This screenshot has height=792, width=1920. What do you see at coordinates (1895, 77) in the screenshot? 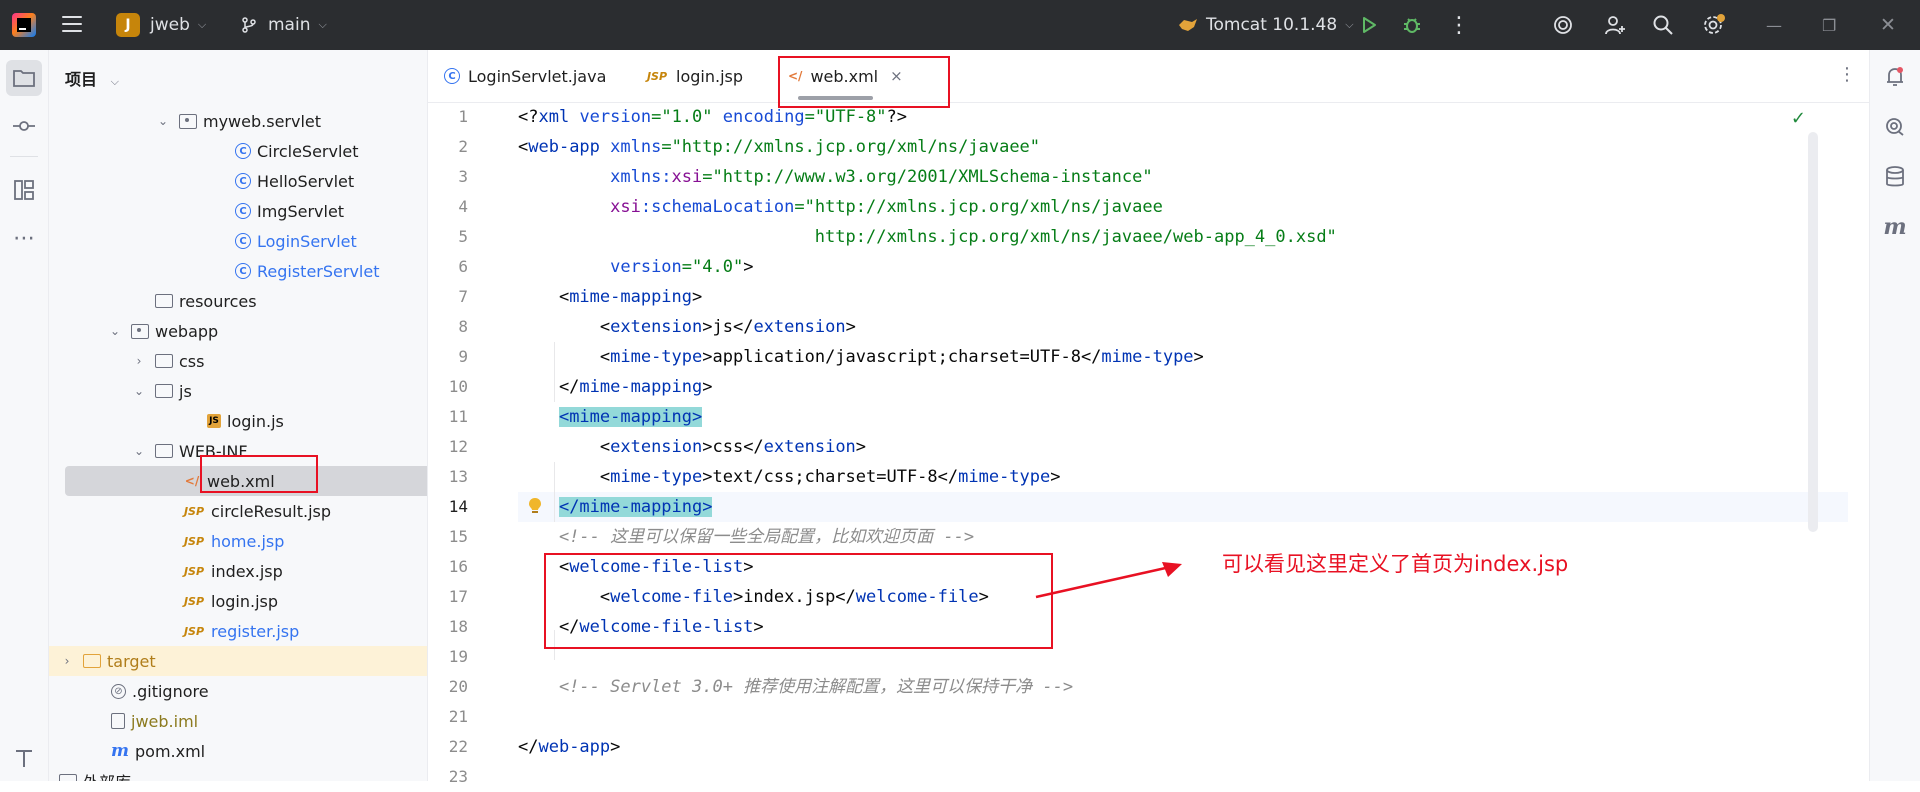
I see `notifications-button` at bounding box center [1895, 77].